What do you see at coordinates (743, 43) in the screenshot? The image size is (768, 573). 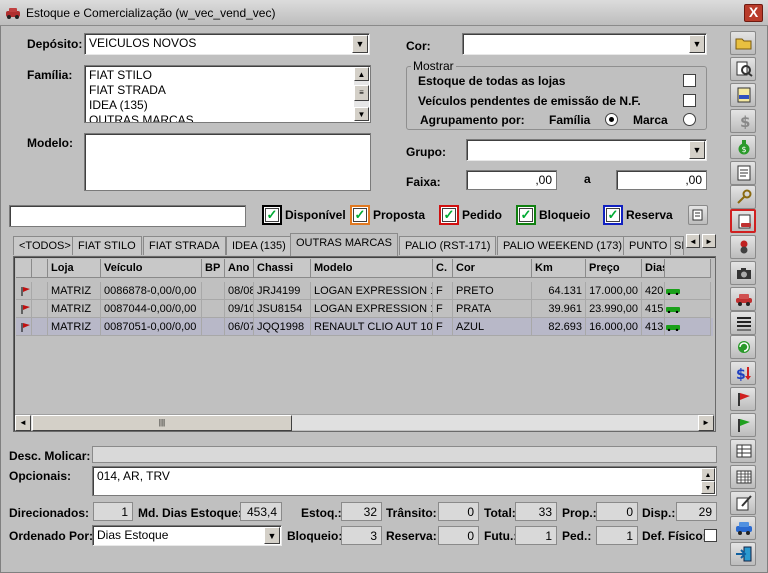 I see `toolbar-open` at bounding box center [743, 43].